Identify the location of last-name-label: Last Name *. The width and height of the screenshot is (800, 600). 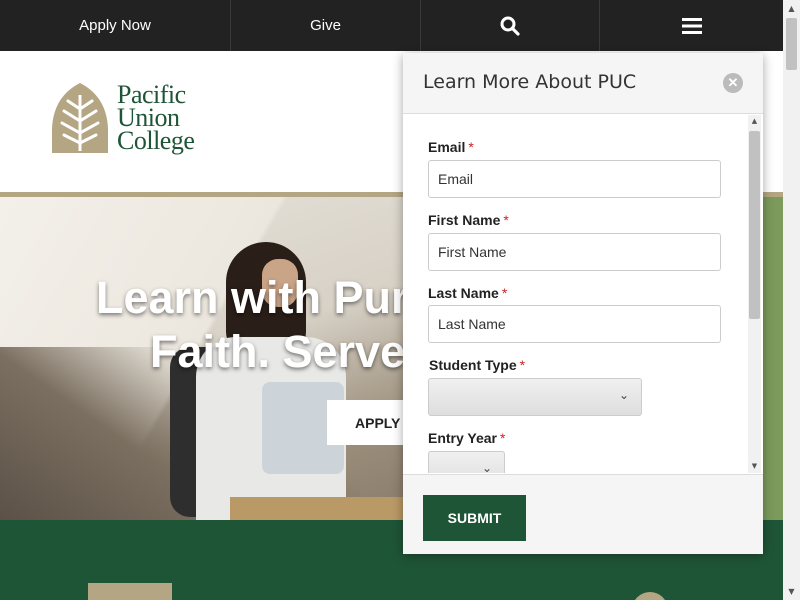
(467, 293).